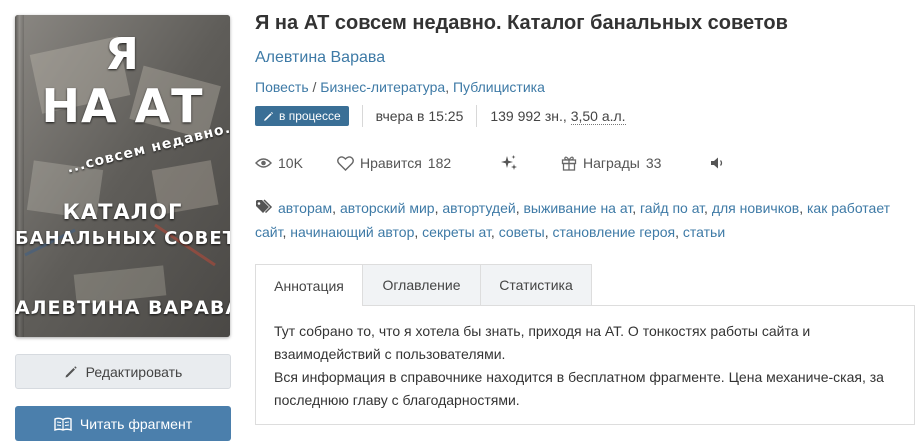 Image resolution: width=923 pixels, height=442 pixels. What do you see at coordinates (122, 238) in the screenshot?
I see `cover-line-5: БАНАЛЬНЫХ СОВЕТОВ` at bounding box center [122, 238].